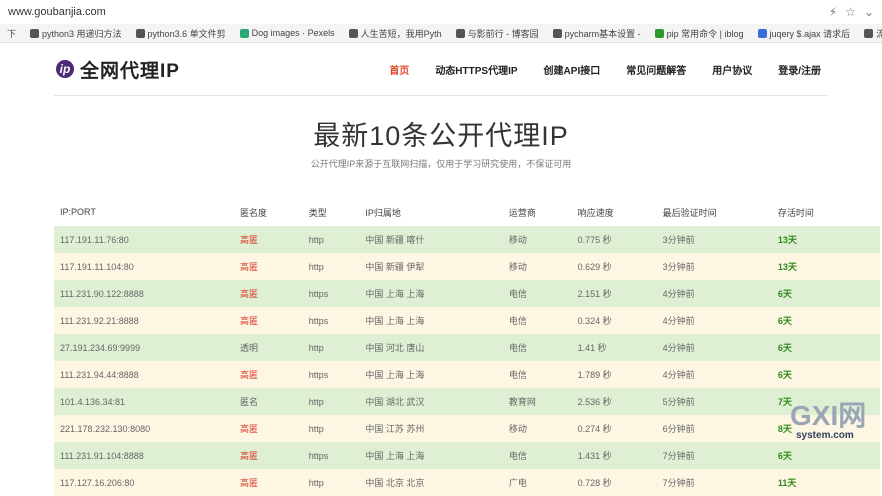 The width and height of the screenshot is (882, 496). Describe the element at coordinates (619, 482) in the screenshot. I see `cell-speed: 0.728 秒` at that location.